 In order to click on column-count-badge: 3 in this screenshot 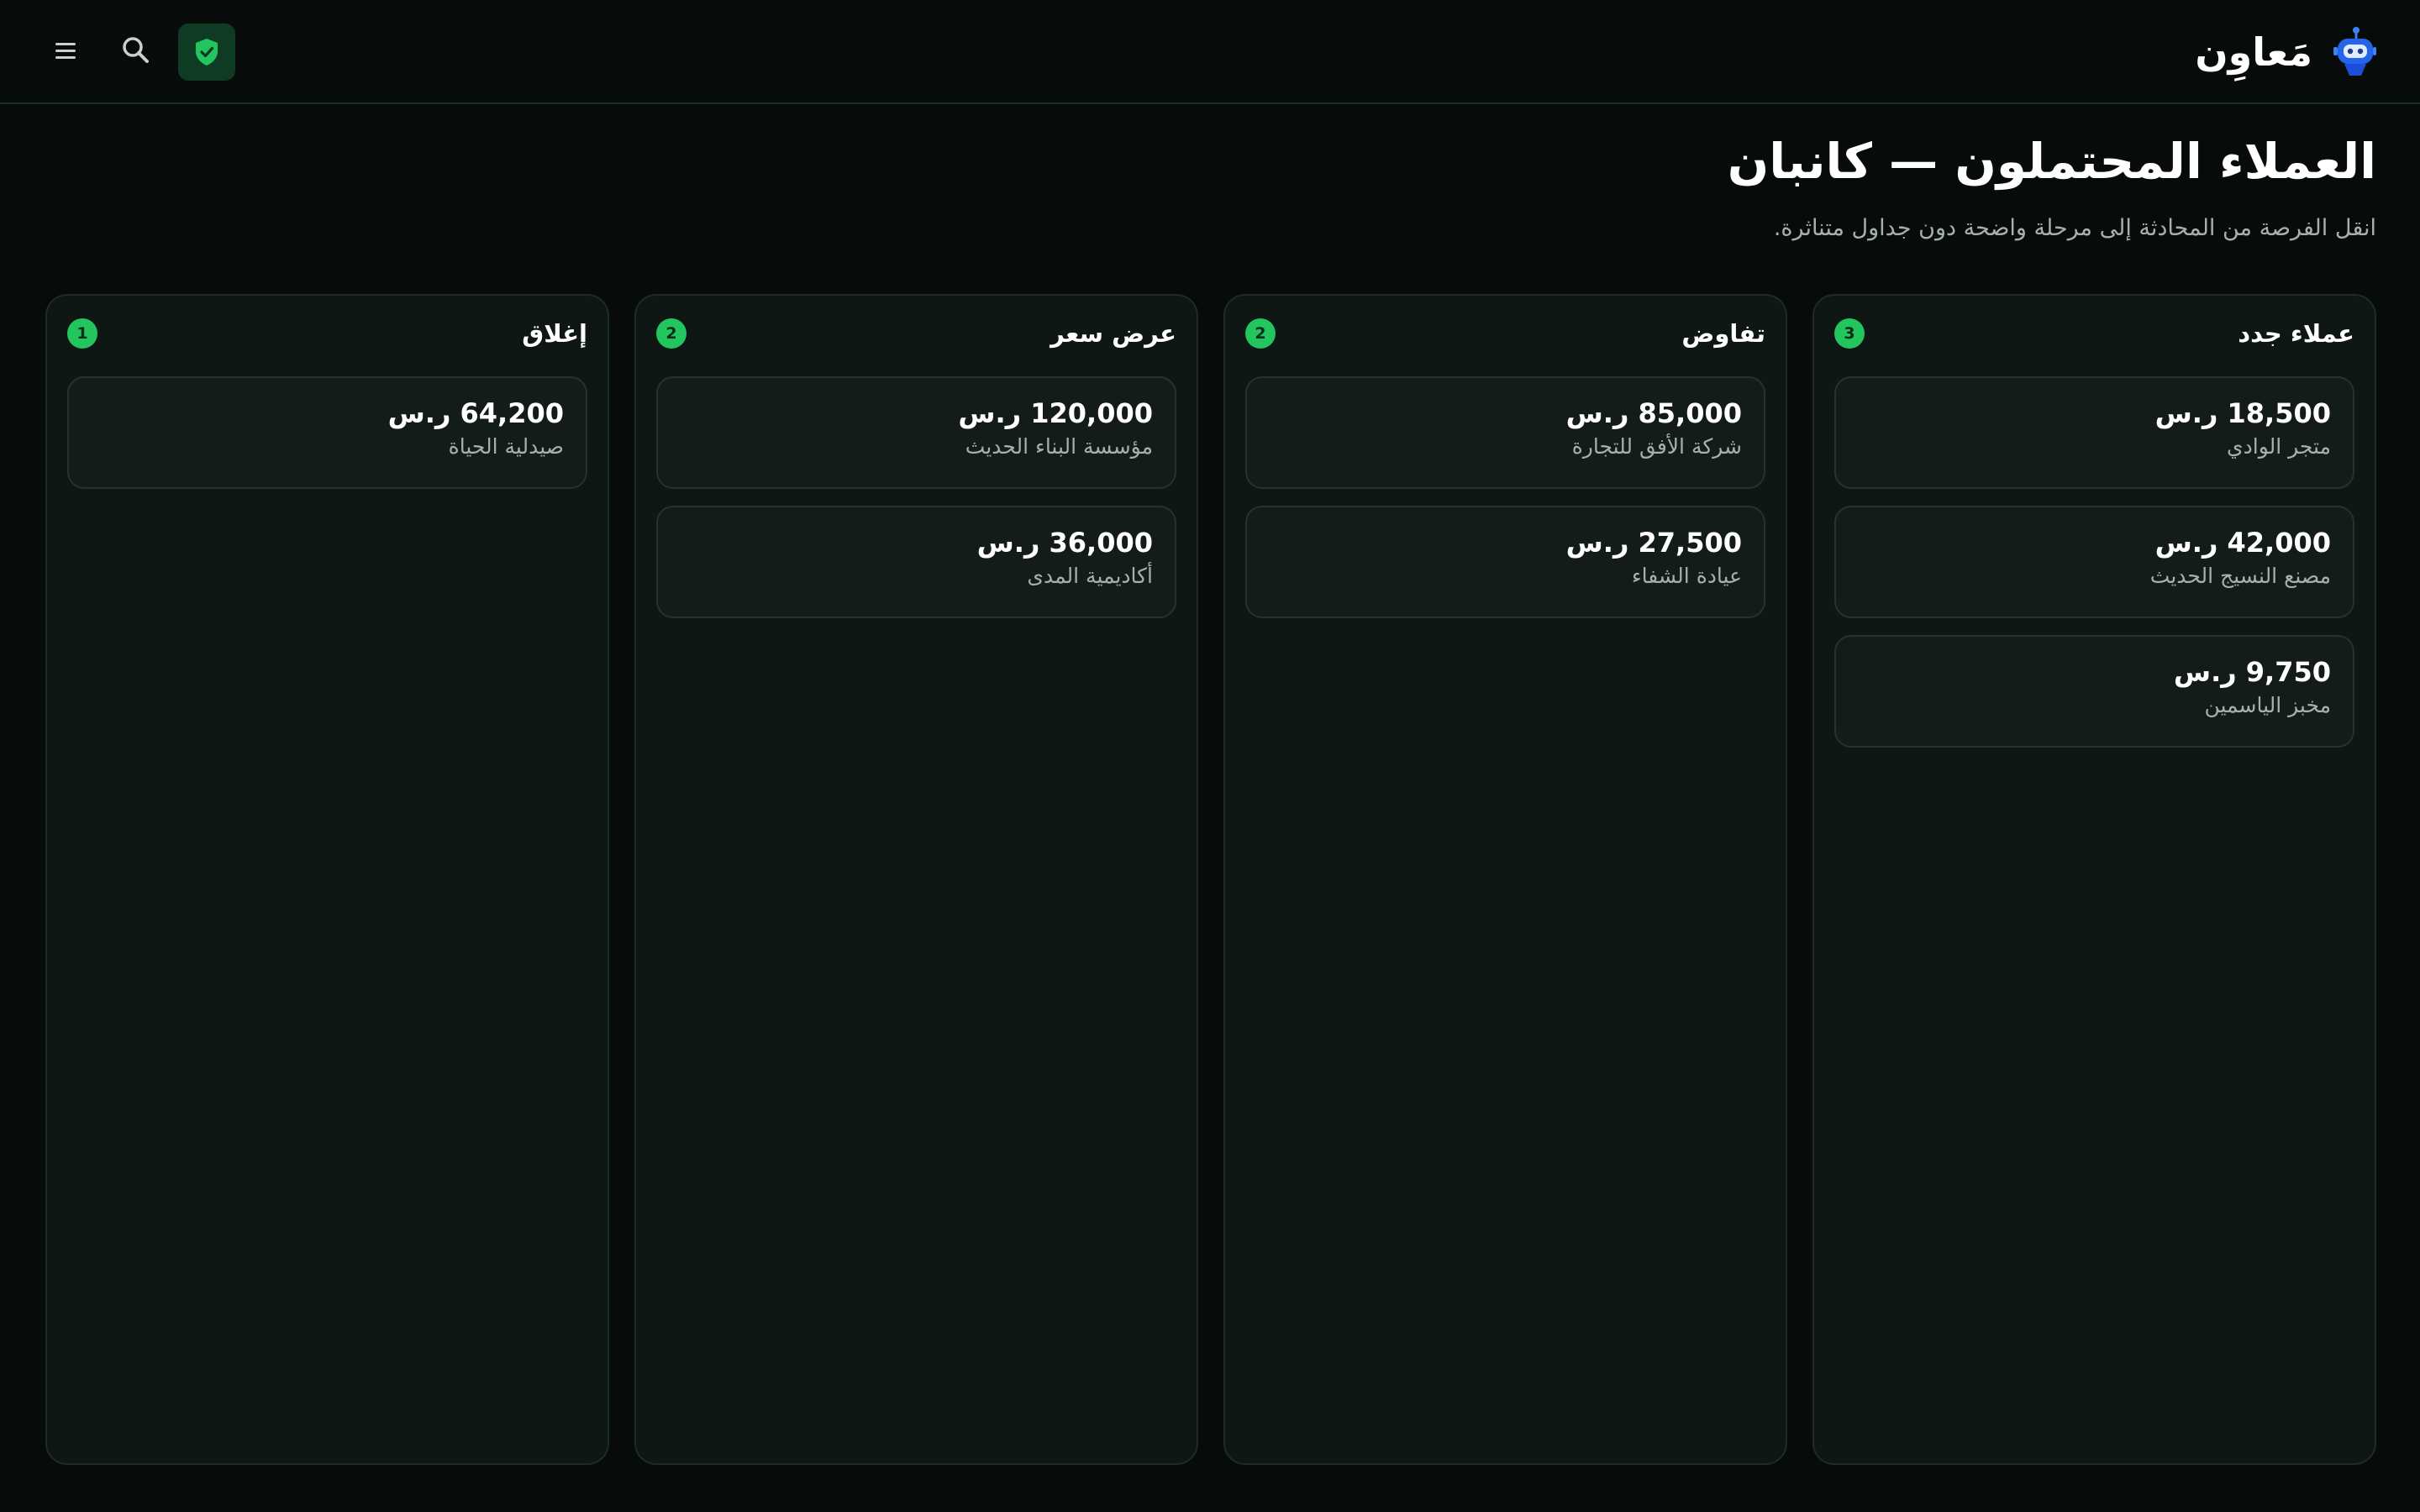, I will do `click(1850, 333)`.